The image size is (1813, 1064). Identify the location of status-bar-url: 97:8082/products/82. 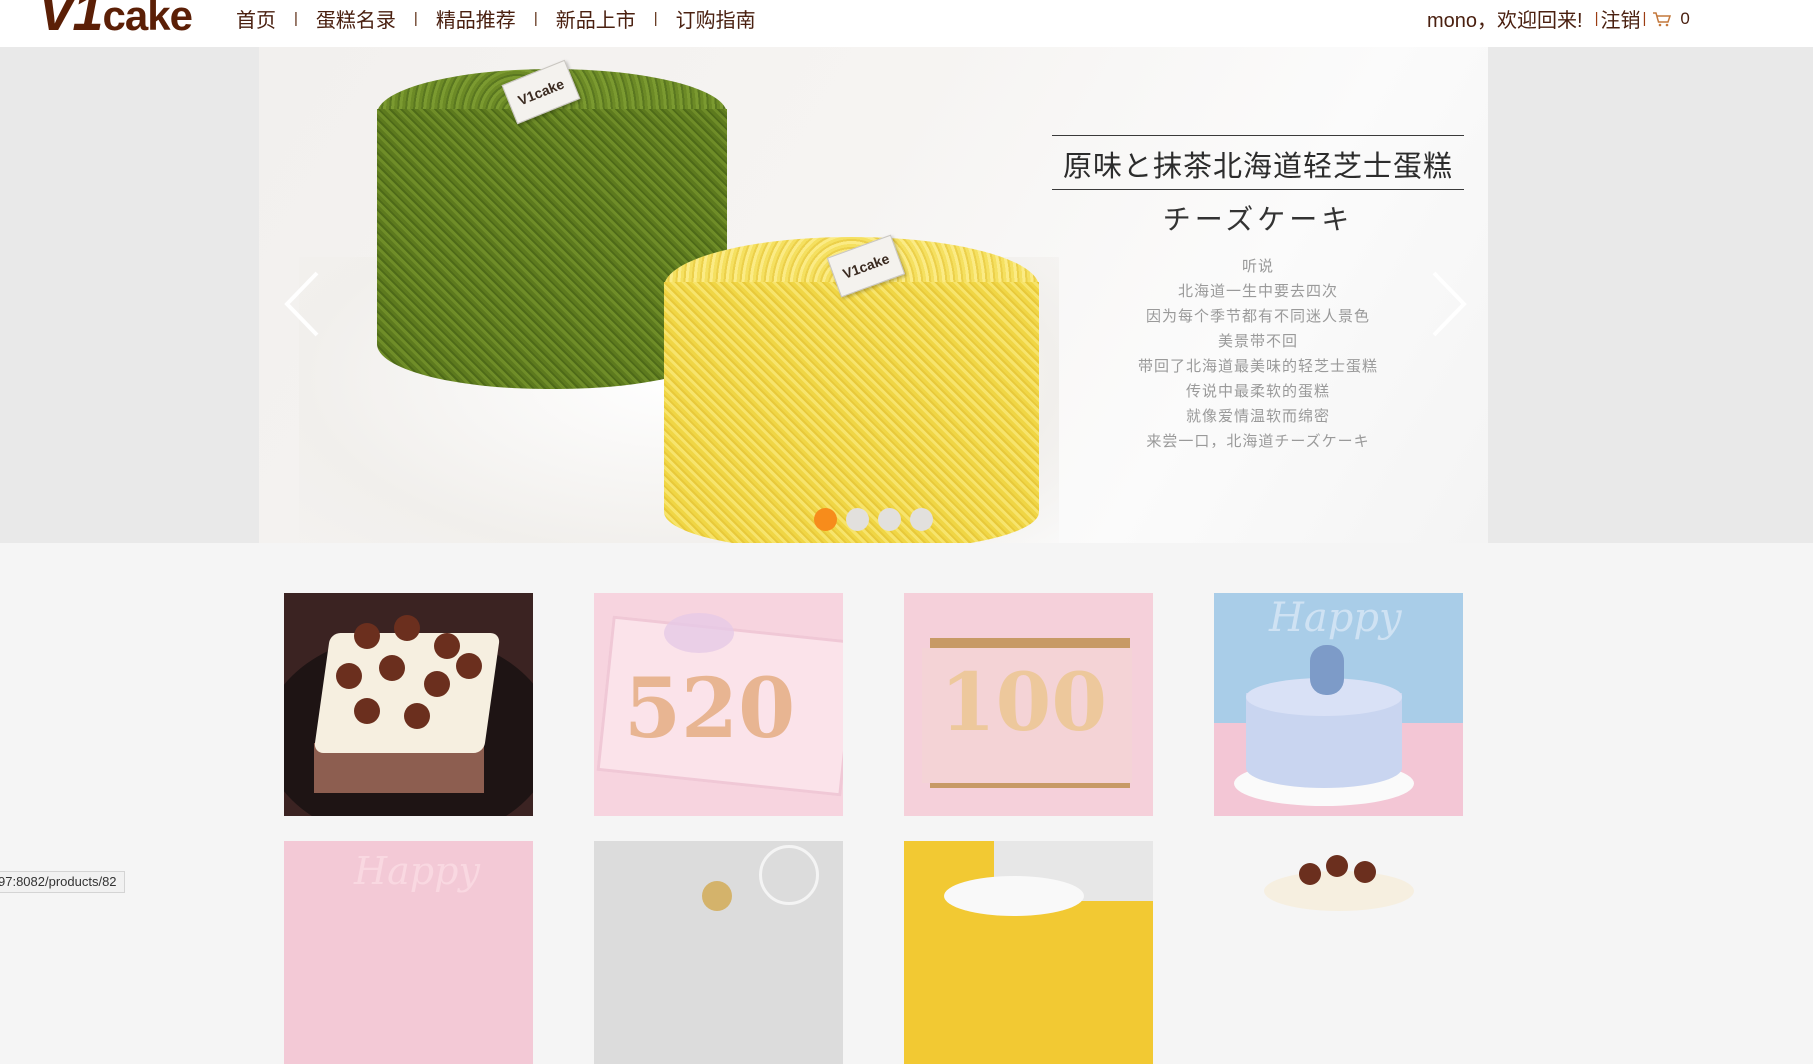
(62, 882).